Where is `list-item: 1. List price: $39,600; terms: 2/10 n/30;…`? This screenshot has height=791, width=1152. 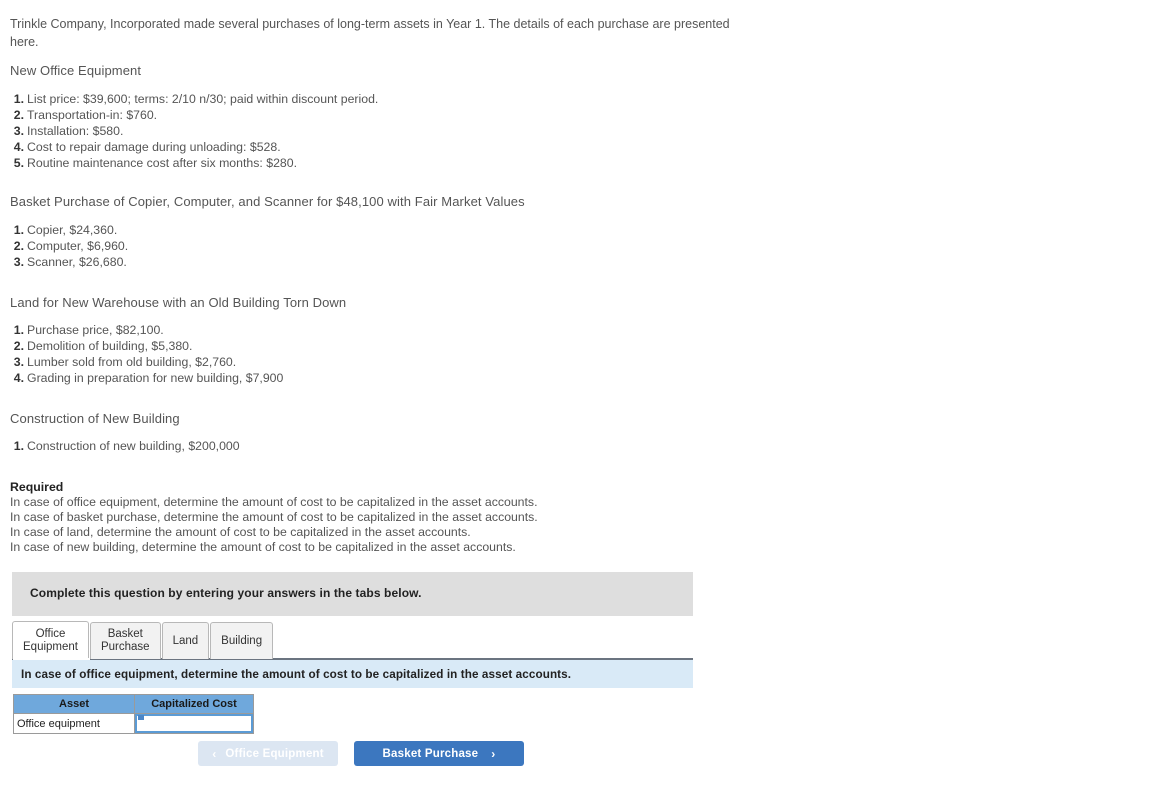 list-item: 1. List price: $39,600; terms: 2/10 n/30;… is located at coordinates (194, 99).